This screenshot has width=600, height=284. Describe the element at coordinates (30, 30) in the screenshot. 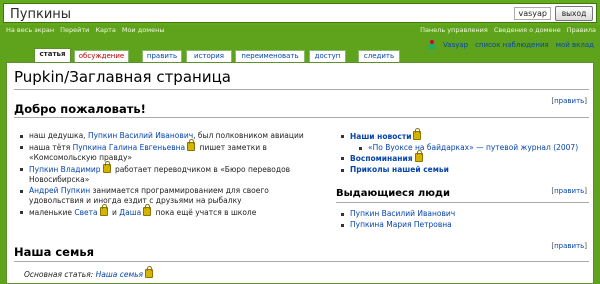

I see `nav-fullscreen: На весь экран` at that location.